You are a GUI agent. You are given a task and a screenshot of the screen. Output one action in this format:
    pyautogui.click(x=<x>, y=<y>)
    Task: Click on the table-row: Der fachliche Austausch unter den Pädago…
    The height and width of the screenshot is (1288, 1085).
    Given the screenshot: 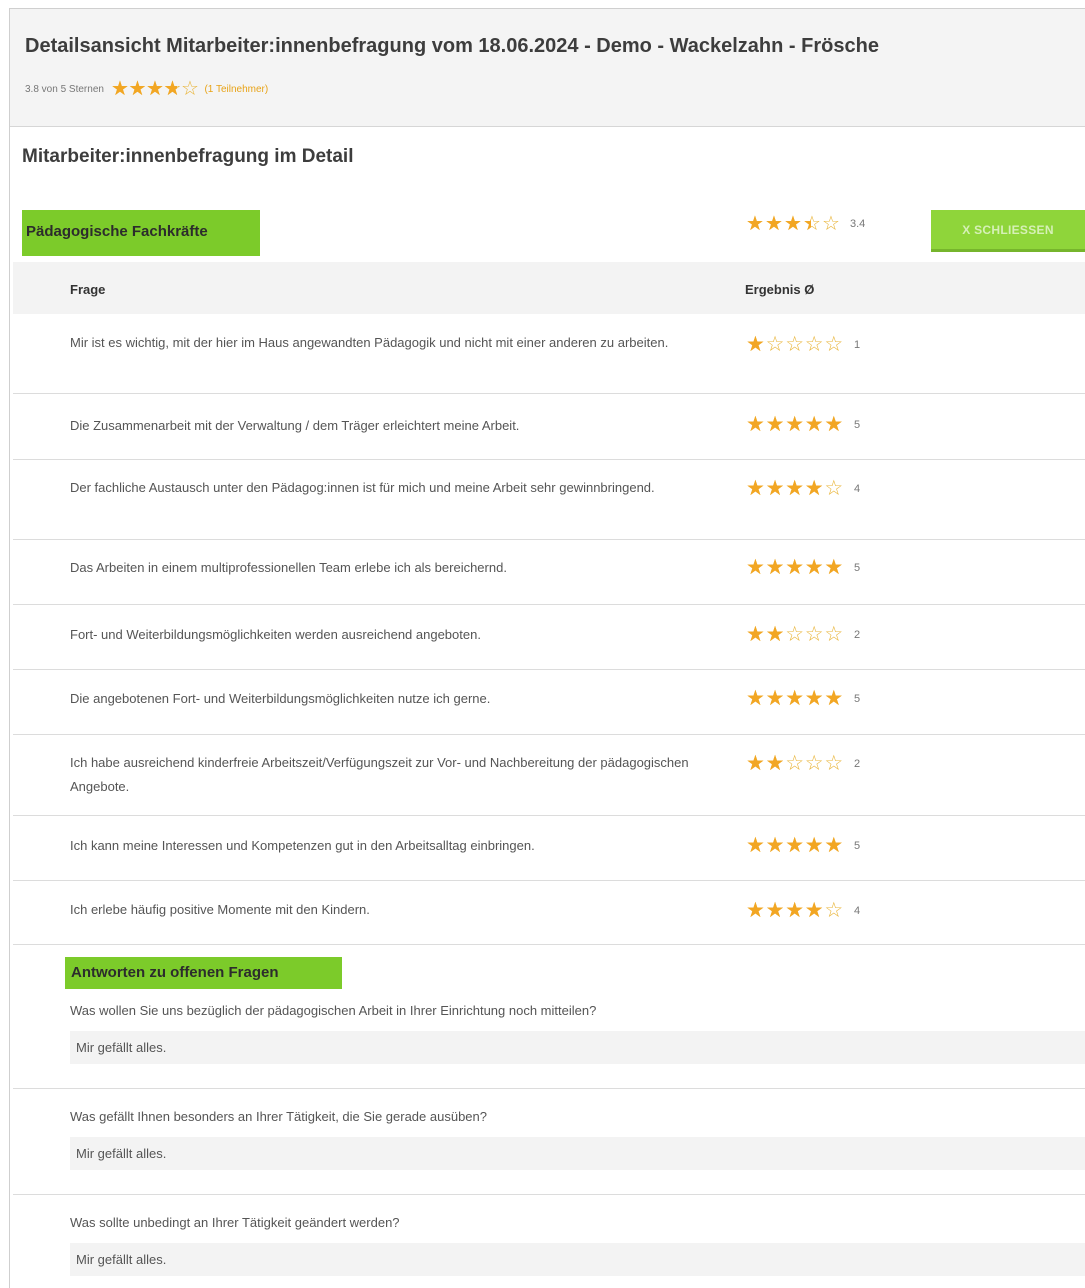 What is the action you would take?
    pyautogui.click(x=549, y=500)
    